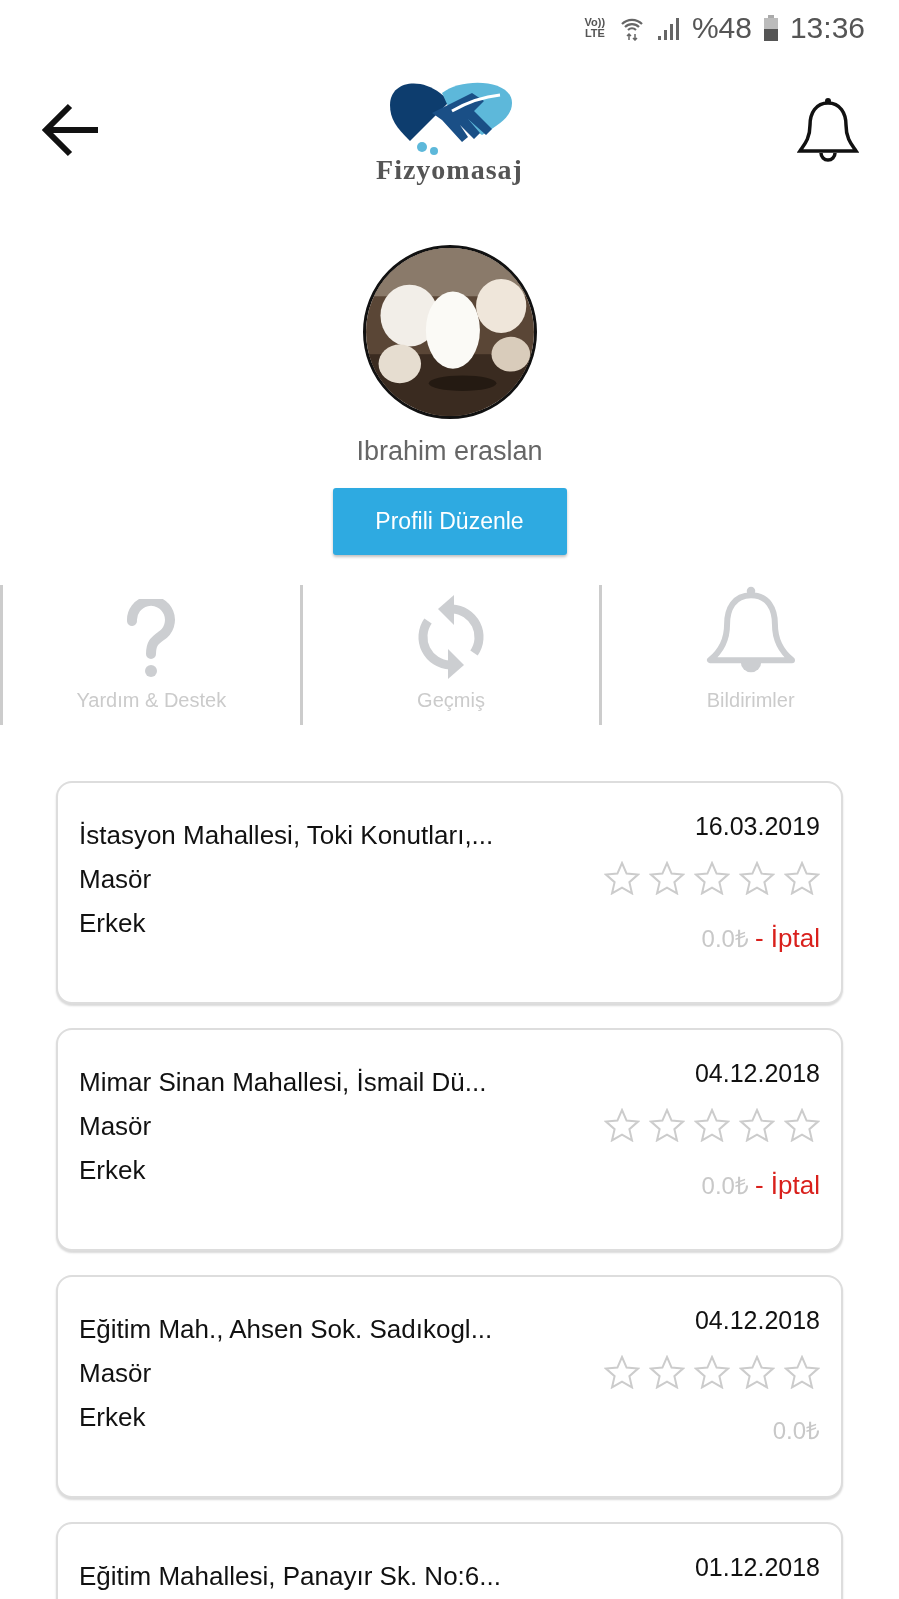 The image size is (899, 1599). What do you see at coordinates (595, 27) in the screenshot?
I see `network-label: Vo)) LTE` at bounding box center [595, 27].